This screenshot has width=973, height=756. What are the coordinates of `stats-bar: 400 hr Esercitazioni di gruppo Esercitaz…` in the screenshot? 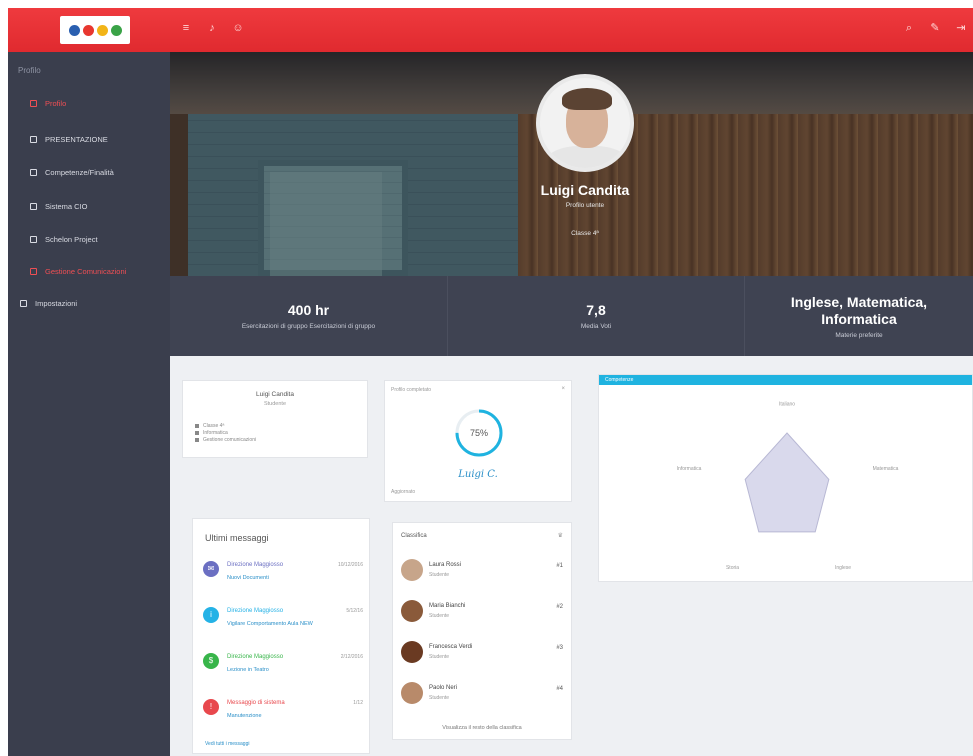 It's located at (571, 316).